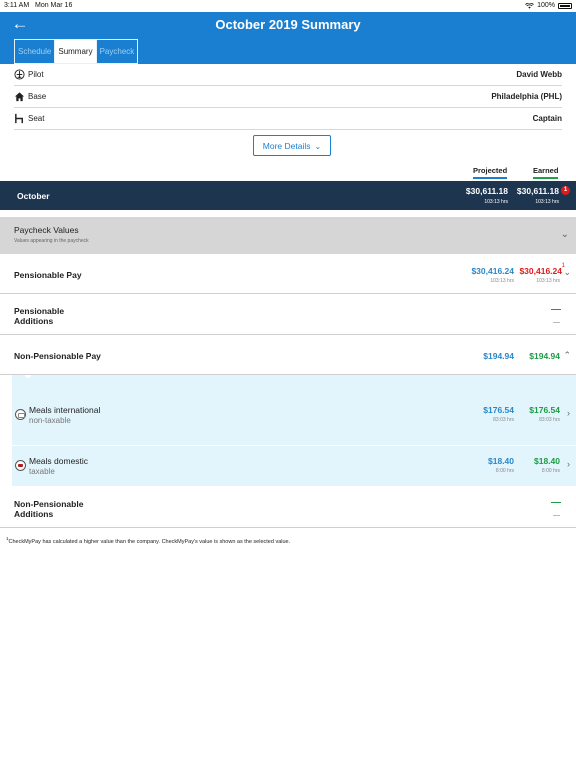  Describe the element at coordinates (498, 410) in the screenshot. I see `projected-amount: $176.54` at that location.